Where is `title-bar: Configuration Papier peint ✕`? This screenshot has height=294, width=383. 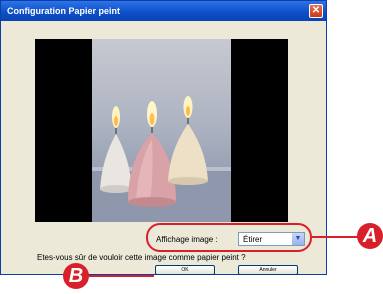 title-bar: Configuration Papier peint ✕ is located at coordinates (163, 11).